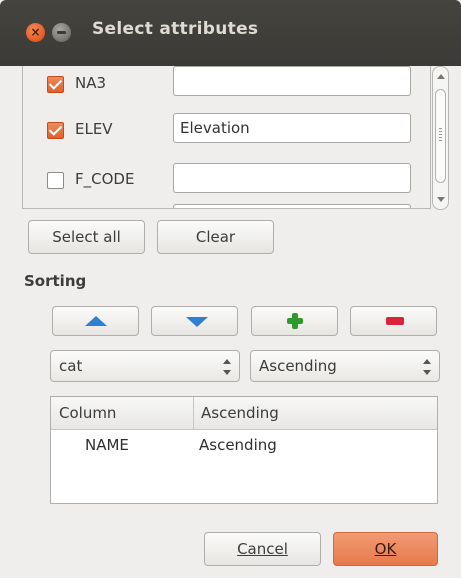 This screenshot has height=578, width=461. Describe the element at coordinates (107, 445) in the screenshot. I see `table-cell-column: NAME` at that location.